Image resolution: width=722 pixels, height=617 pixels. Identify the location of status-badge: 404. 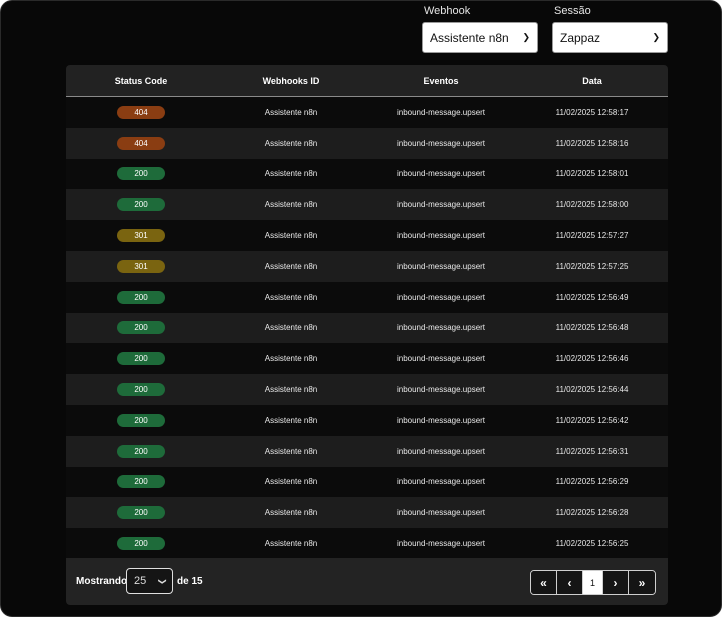
(141, 143).